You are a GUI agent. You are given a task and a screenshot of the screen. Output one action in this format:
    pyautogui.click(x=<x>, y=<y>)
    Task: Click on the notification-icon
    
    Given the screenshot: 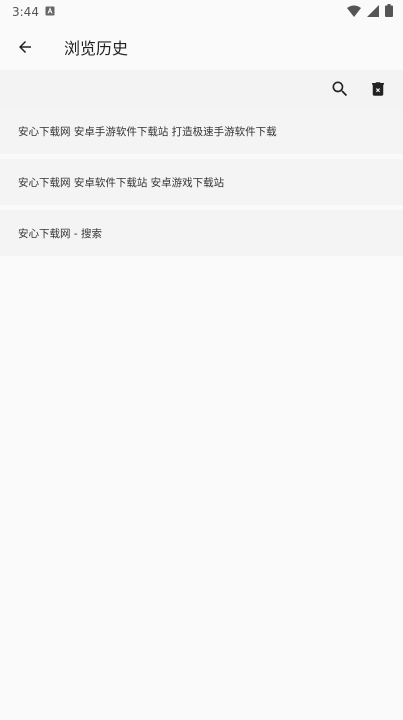 What is the action you would take?
    pyautogui.click(x=50, y=12)
    